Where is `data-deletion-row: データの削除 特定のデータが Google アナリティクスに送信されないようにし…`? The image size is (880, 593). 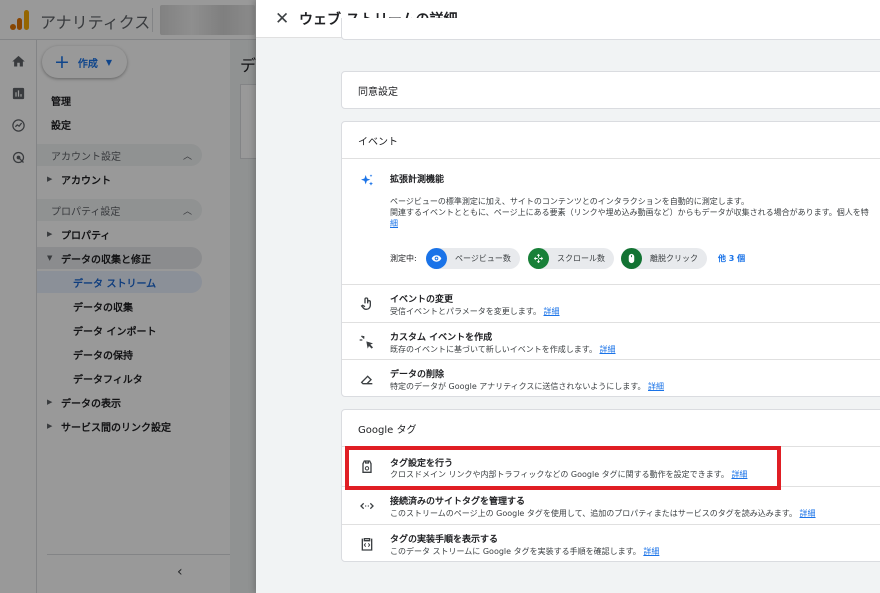
data-deletion-row: データの削除 特定のデータが Google アナリティクスに送信されないようにし… is located at coordinates (611, 378).